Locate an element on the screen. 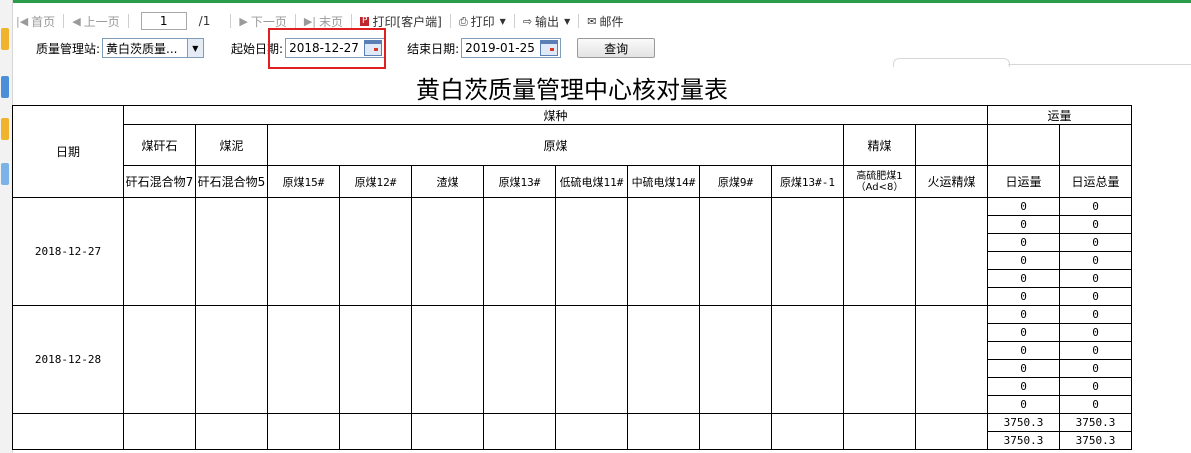  column-header: 低硫电煤11# is located at coordinates (591, 181).